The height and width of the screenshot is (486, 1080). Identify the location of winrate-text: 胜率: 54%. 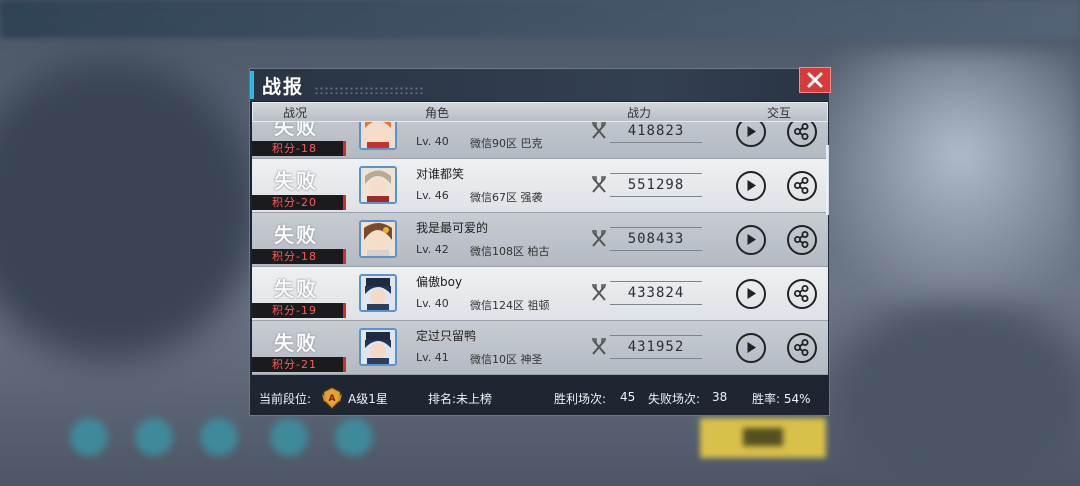
(781, 399).